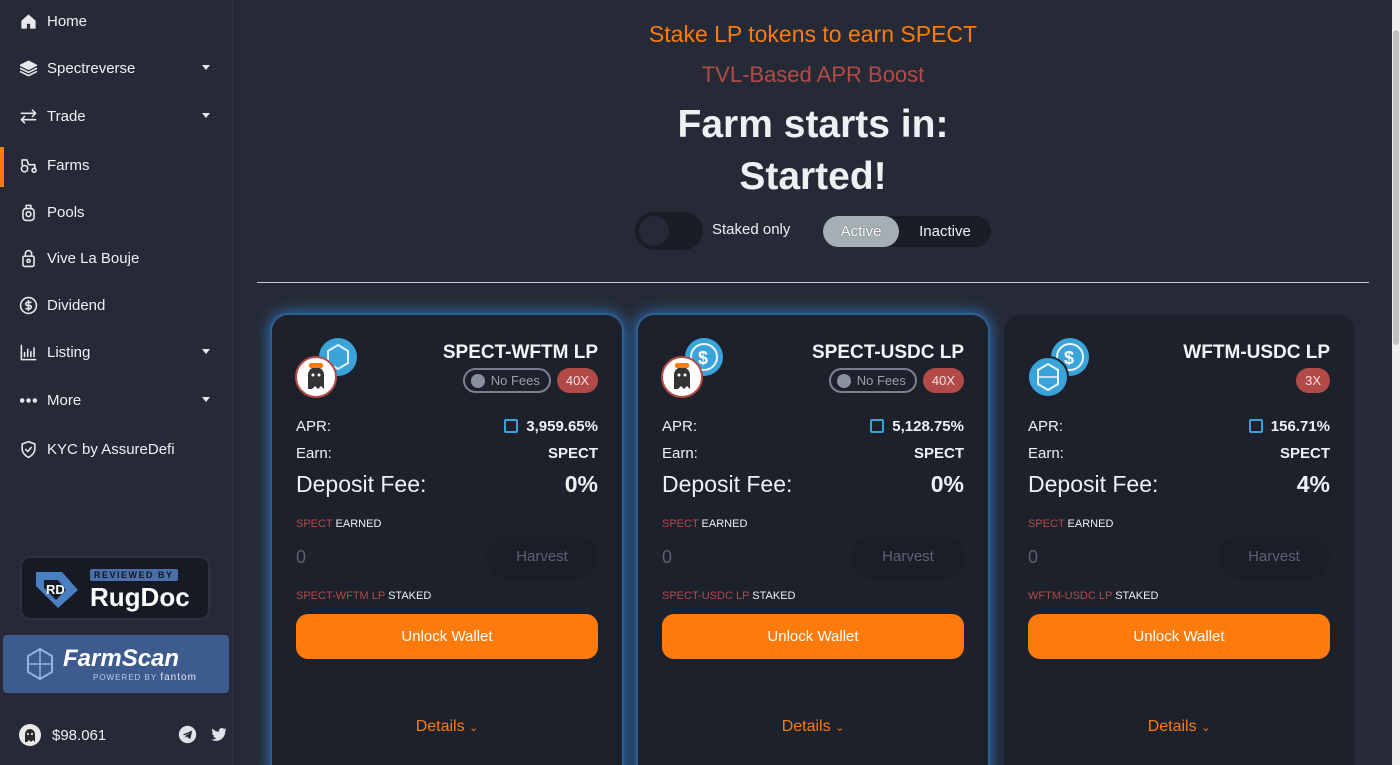  What do you see at coordinates (116, 400) in the screenshot?
I see `sidebar-item-more: More` at bounding box center [116, 400].